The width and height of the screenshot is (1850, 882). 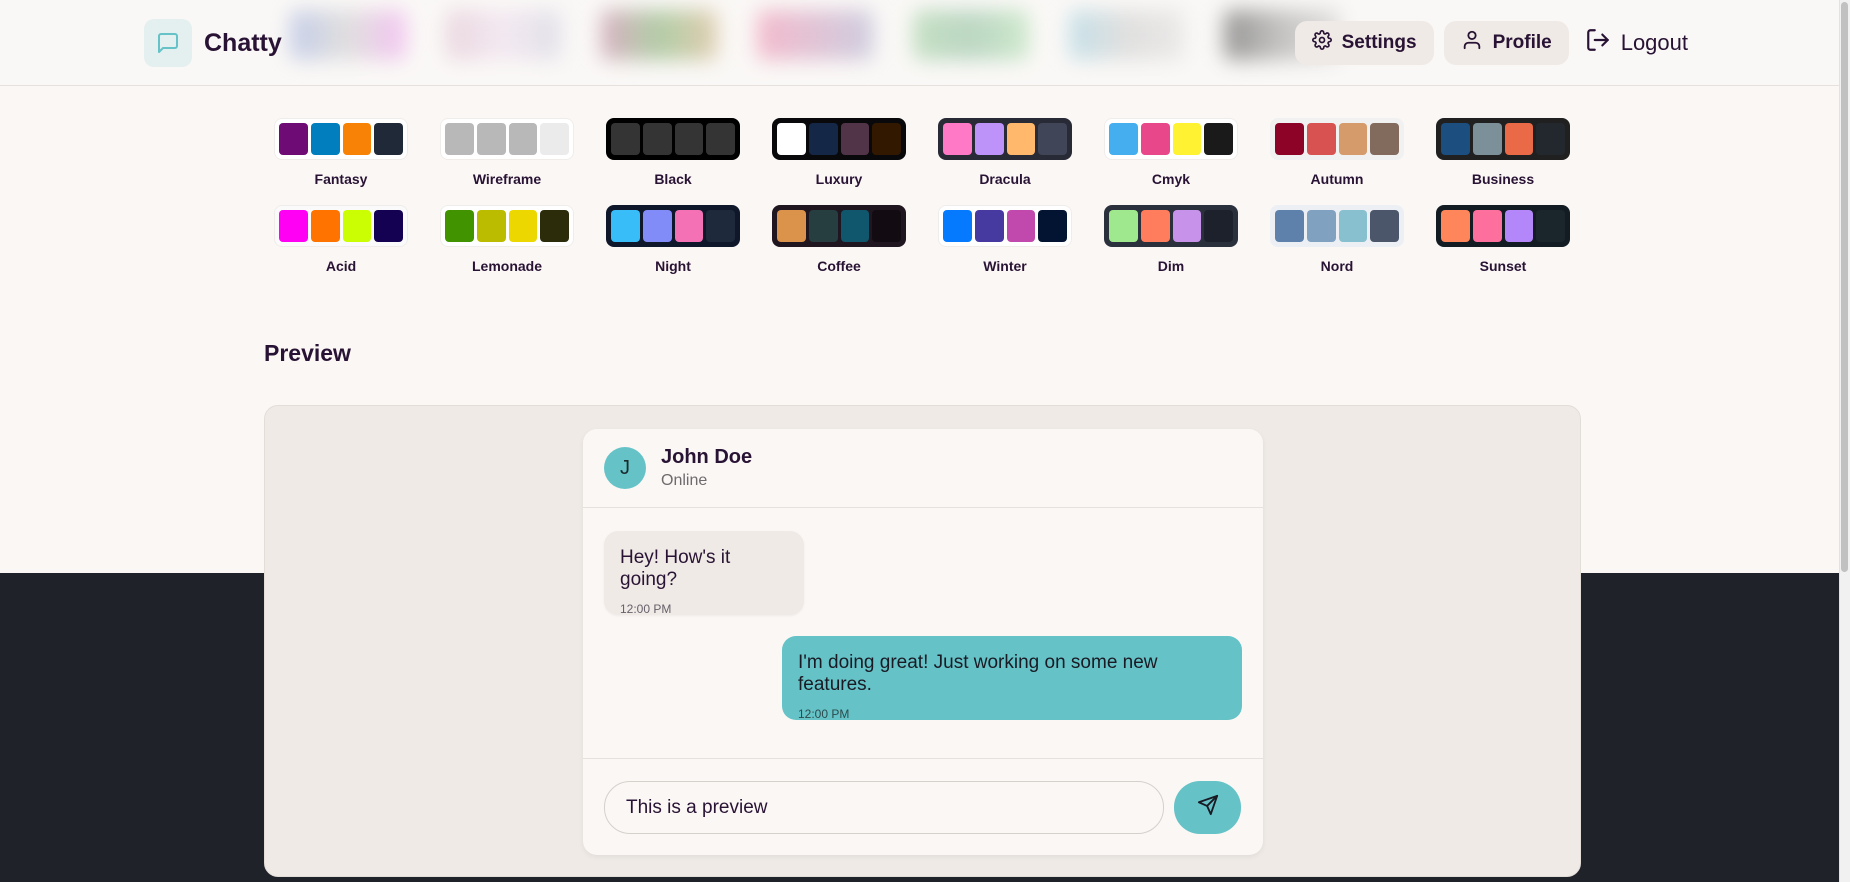 I want to click on theme-option-dim: Dim, so click(x=1171, y=240).